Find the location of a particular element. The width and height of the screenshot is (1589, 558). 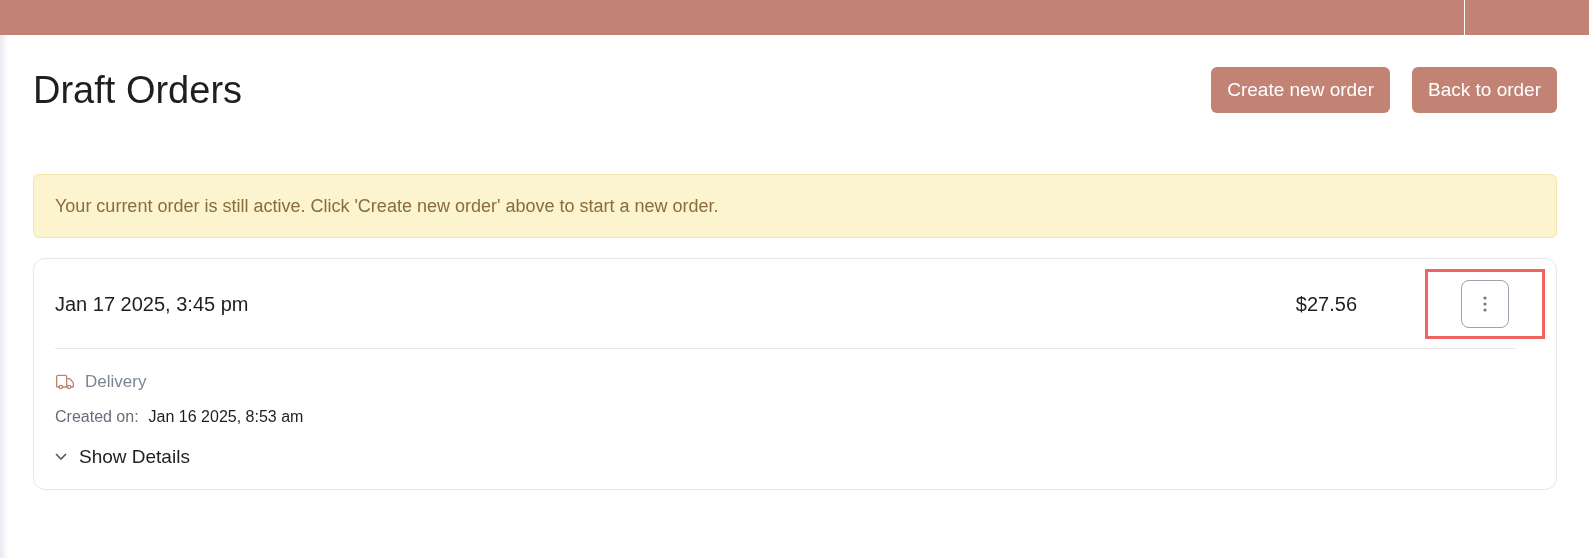

more-vertical-icon is located at coordinates (1485, 303).